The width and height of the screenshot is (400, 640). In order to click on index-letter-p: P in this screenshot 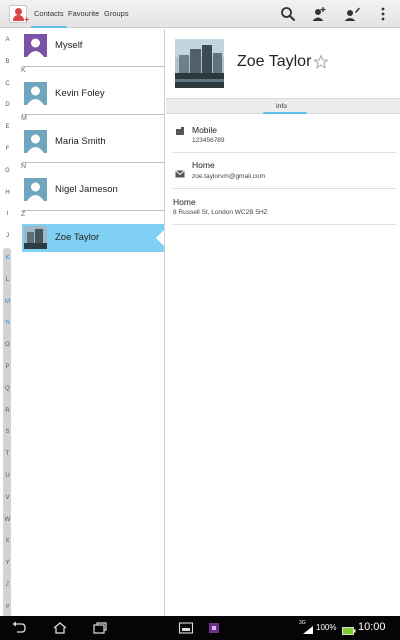, I will do `click(7, 367)`.